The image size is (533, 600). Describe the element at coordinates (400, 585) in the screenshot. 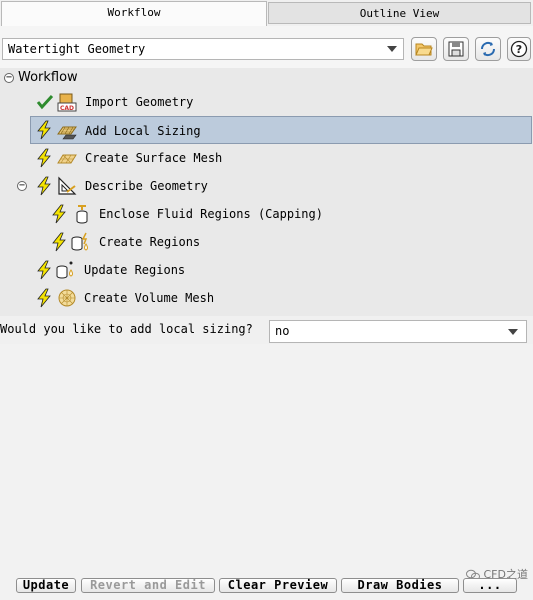

I see `draw-bodies-button: Draw Bodies` at that location.